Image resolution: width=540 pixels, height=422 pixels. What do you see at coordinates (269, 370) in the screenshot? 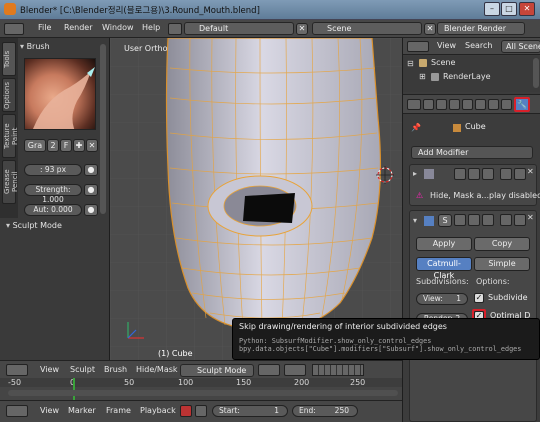
I see `viewport-shading-dropdown` at bounding box center [269, 370].